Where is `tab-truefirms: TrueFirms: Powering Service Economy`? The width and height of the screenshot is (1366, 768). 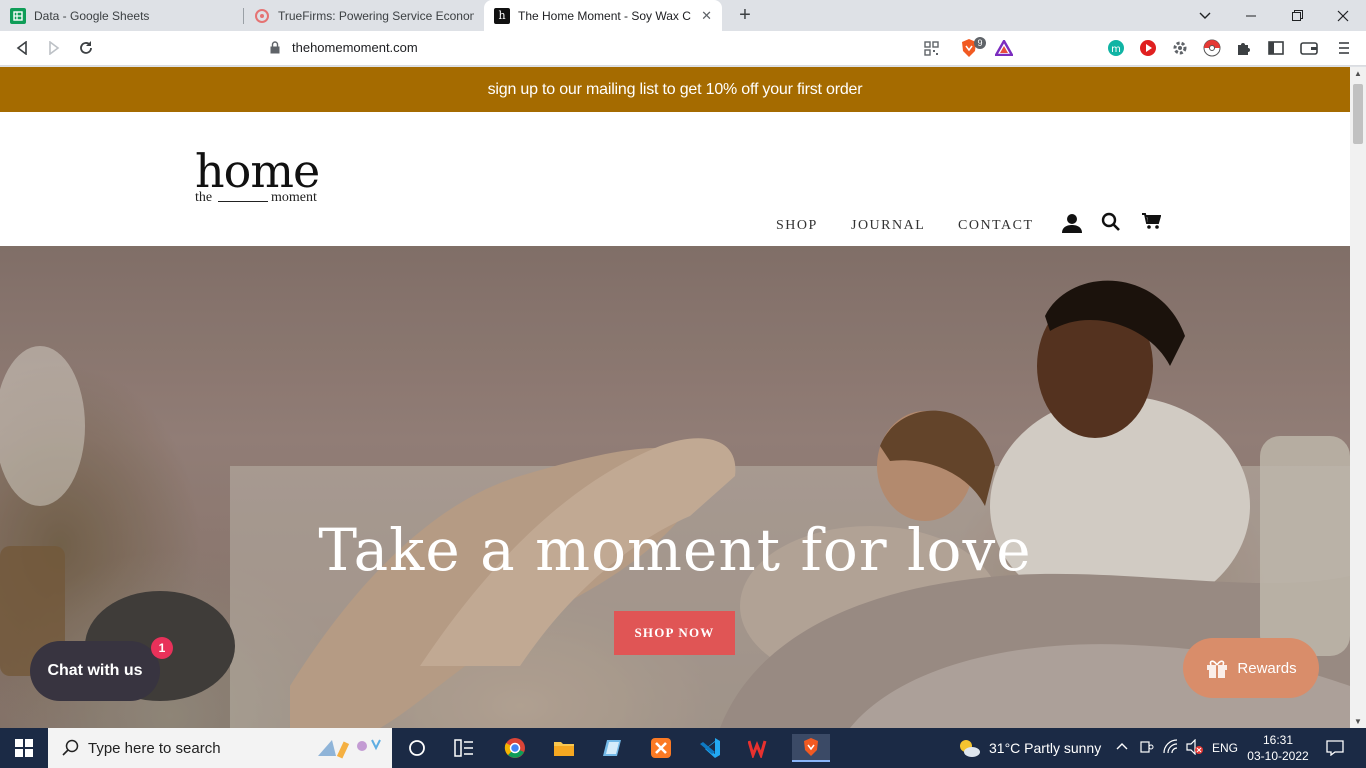
tab-truefirms: TrueFirms: Powering Service Economy is located at coordinates (364, 15).